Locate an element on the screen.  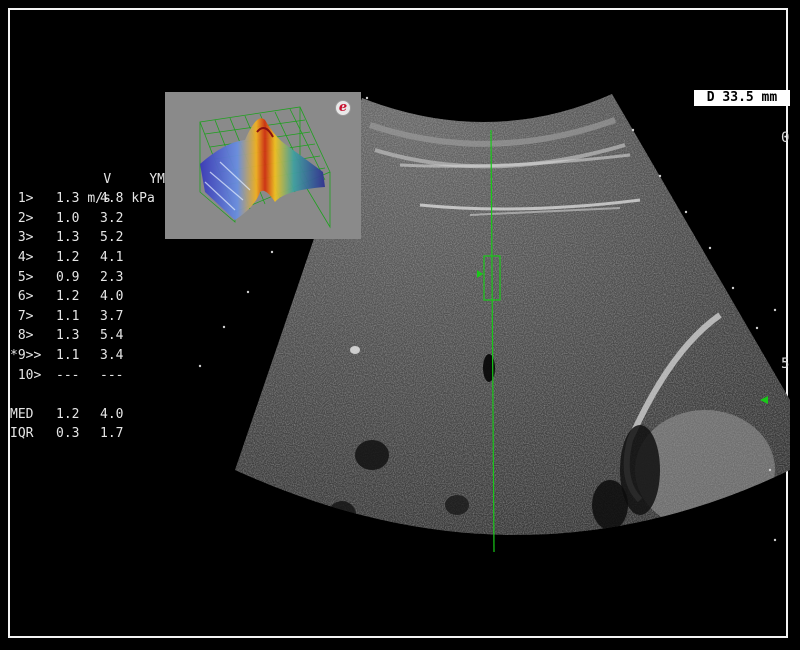
table-row: 3> 1.3 5.2 is located at coordinates (67, 238).